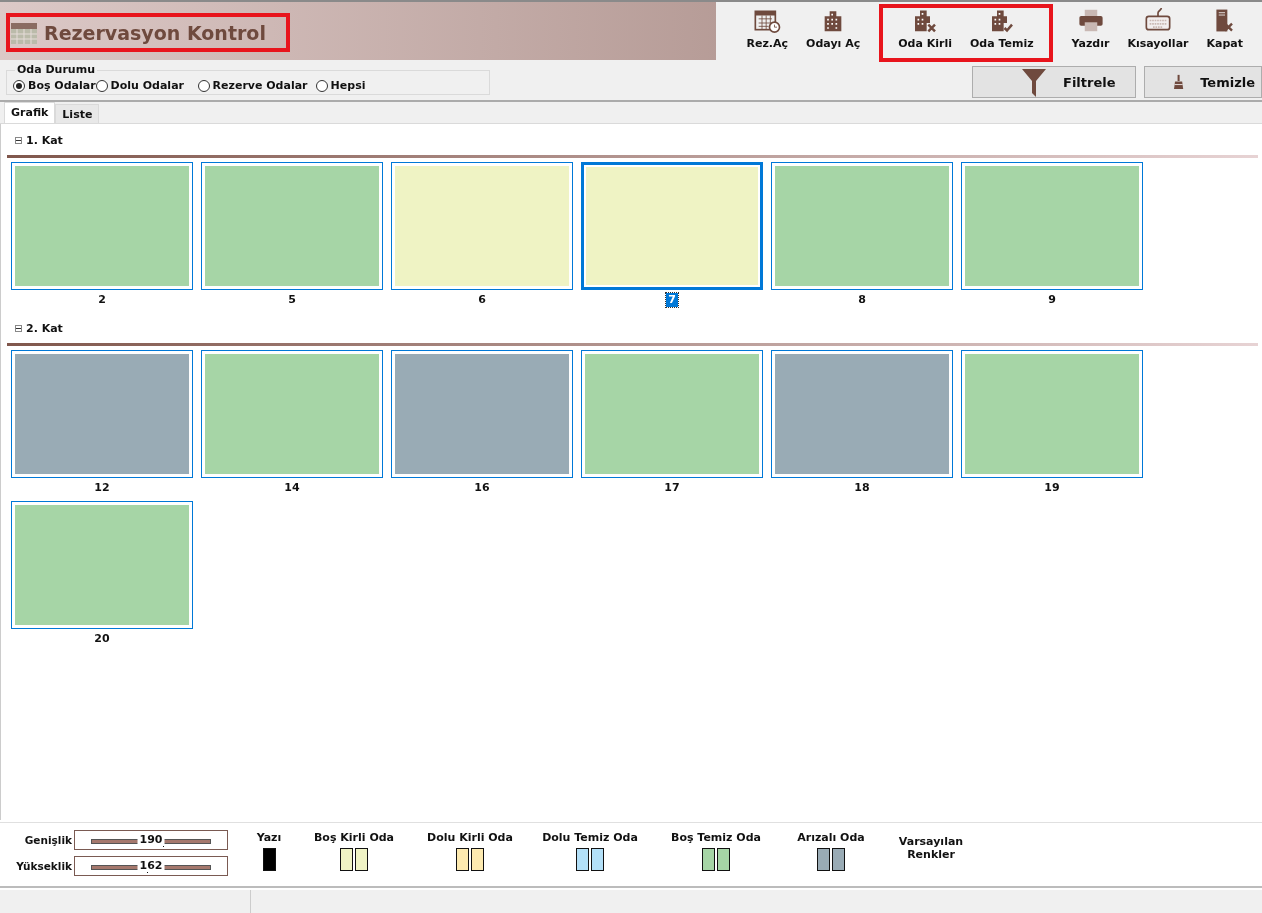 The width and height of the screenshot is (1262, 913). Describe the element at coordinates (354, 837) in the screenshot. I see `legend-label: Boş Kirli Oda` at that location.